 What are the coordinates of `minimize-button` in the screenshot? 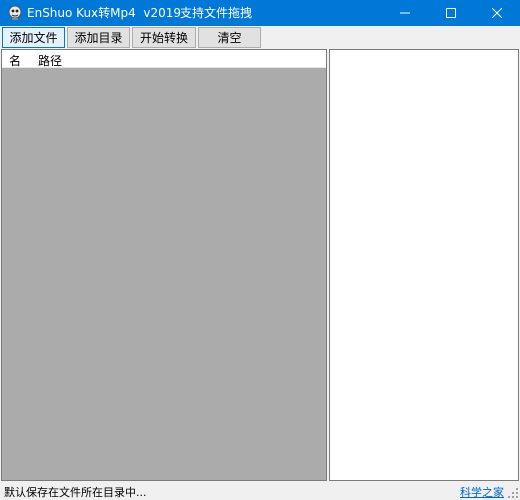 It's located at (405, 13).